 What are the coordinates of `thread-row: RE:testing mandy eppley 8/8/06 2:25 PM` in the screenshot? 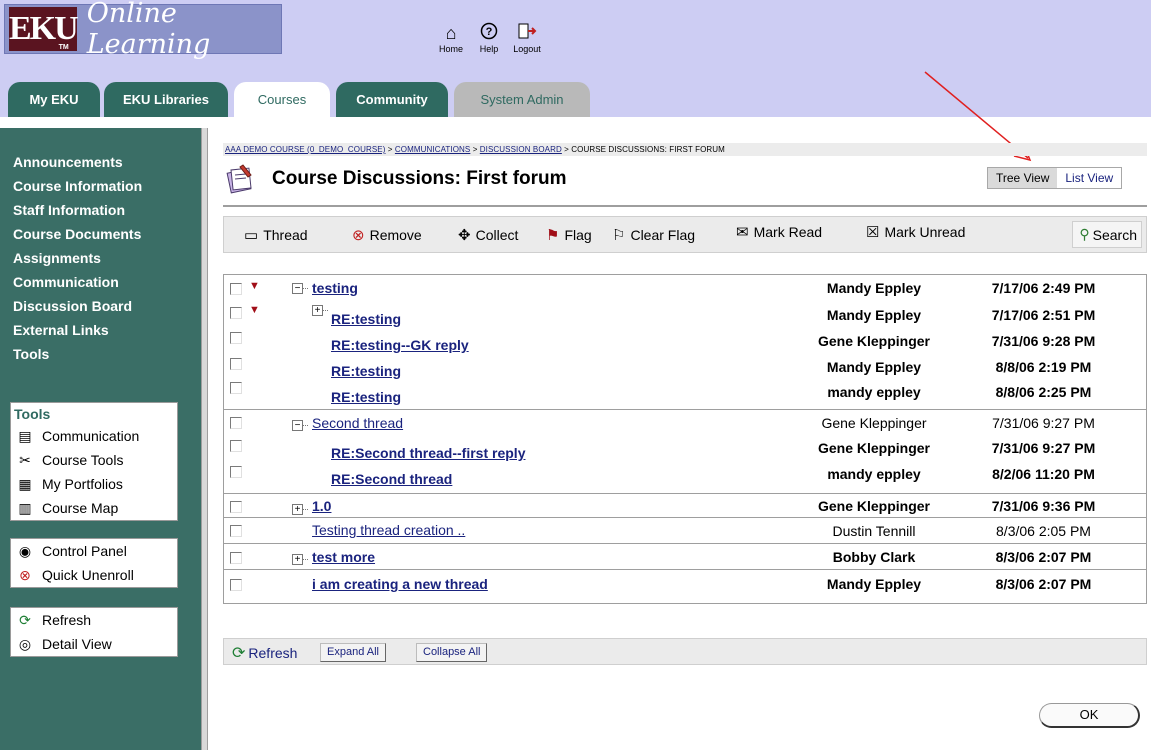 It's located at (685, 392).